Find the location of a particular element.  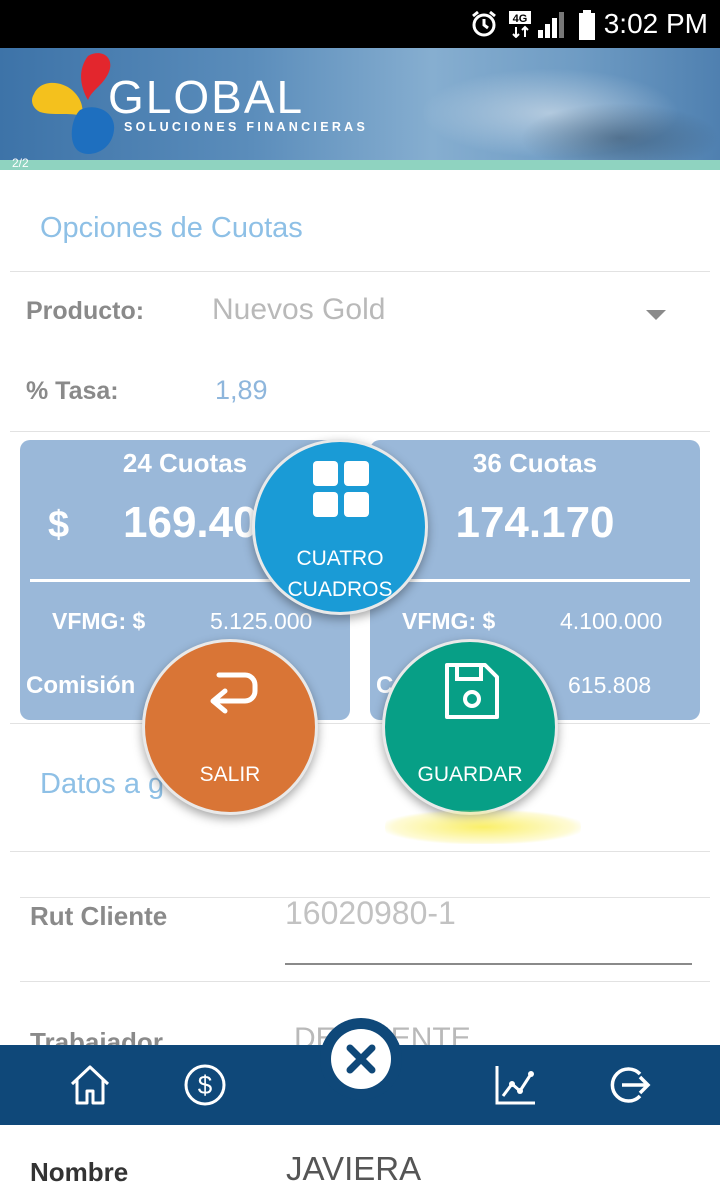

close-button-face is located at coordinates (361, 1059).